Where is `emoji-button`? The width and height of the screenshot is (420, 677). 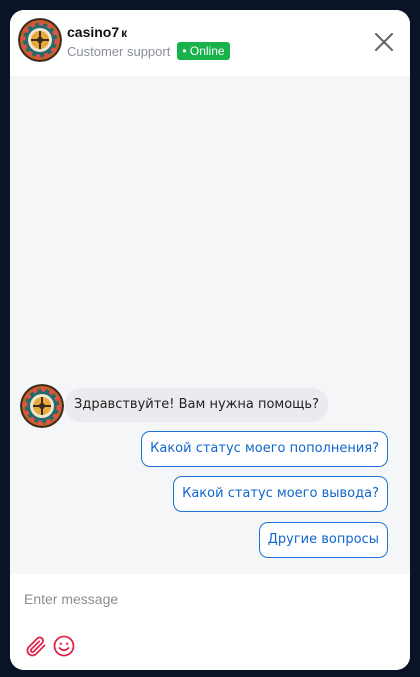 emoji-button is located at coordinates (64, 646).